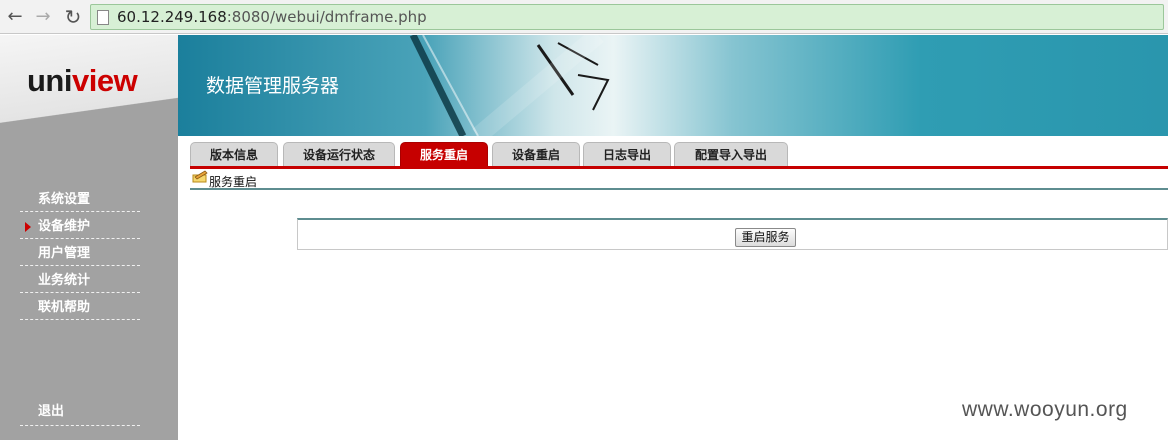 This screenshot has height=440, width=1168. I want to click on sidebar-menu: 系统设置 设备维护 用户管理 业务统计 联机帮助, so click(80, 252).